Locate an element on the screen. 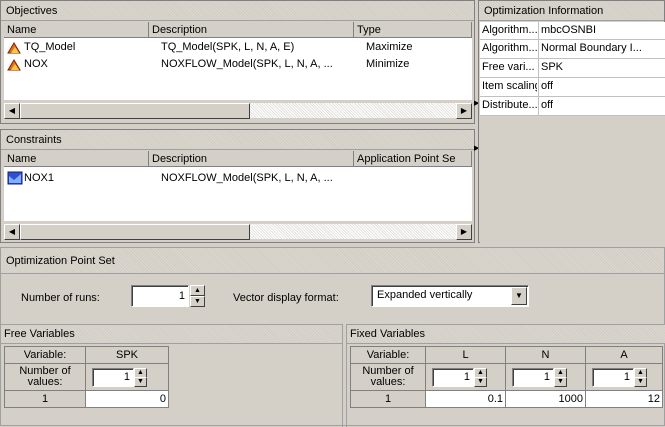  point-set-title: Optimization Point Set is located at coordinates (332, 261).